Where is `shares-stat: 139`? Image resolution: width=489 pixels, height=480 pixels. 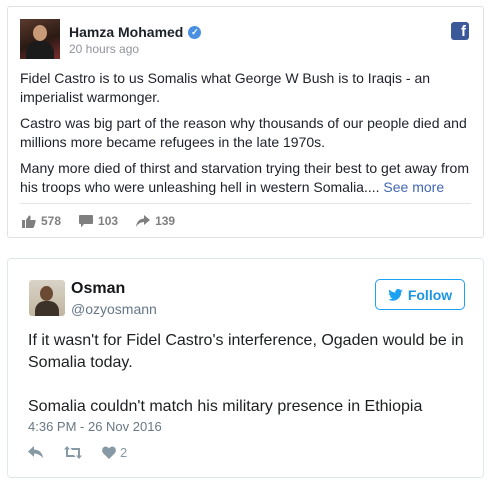 shares-stat: 139 is located at coordinates (155, 221).